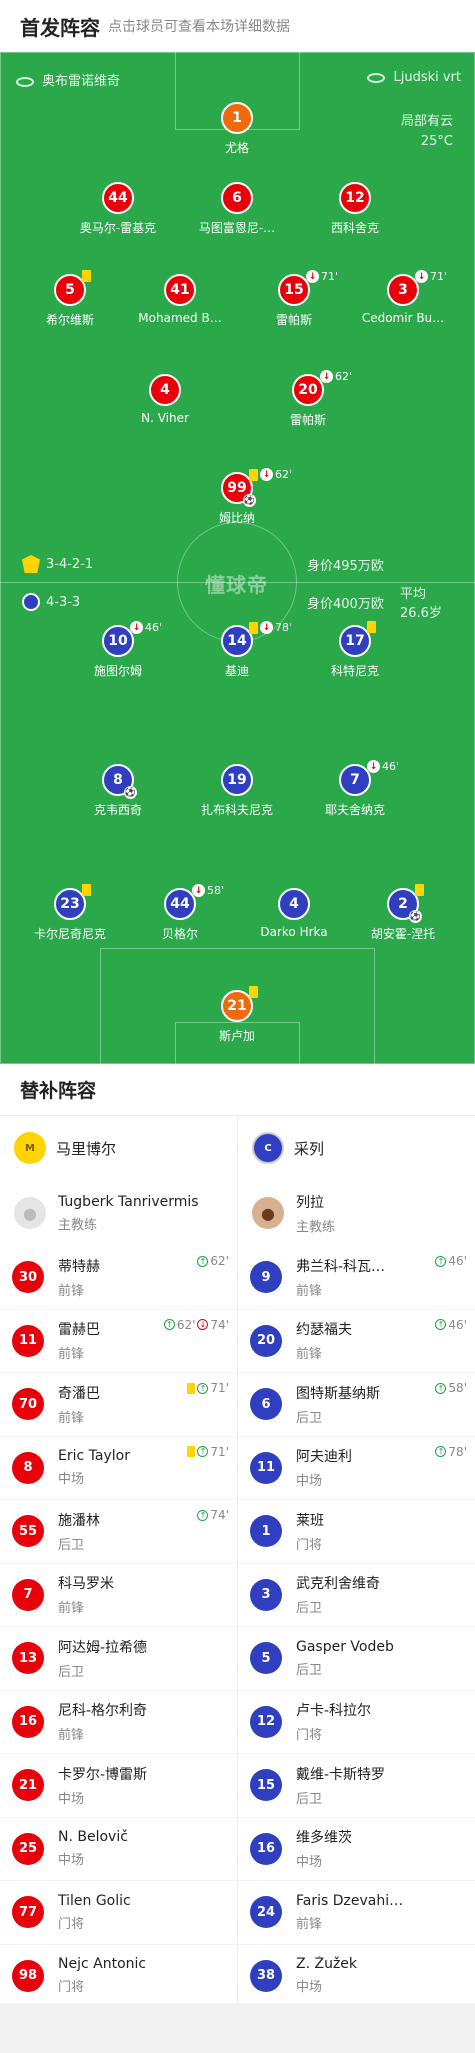  Describe the element at coordinates (194, 902) in the screenshot. I see `player-number-badge: 44 ↓ 58'` at that location.